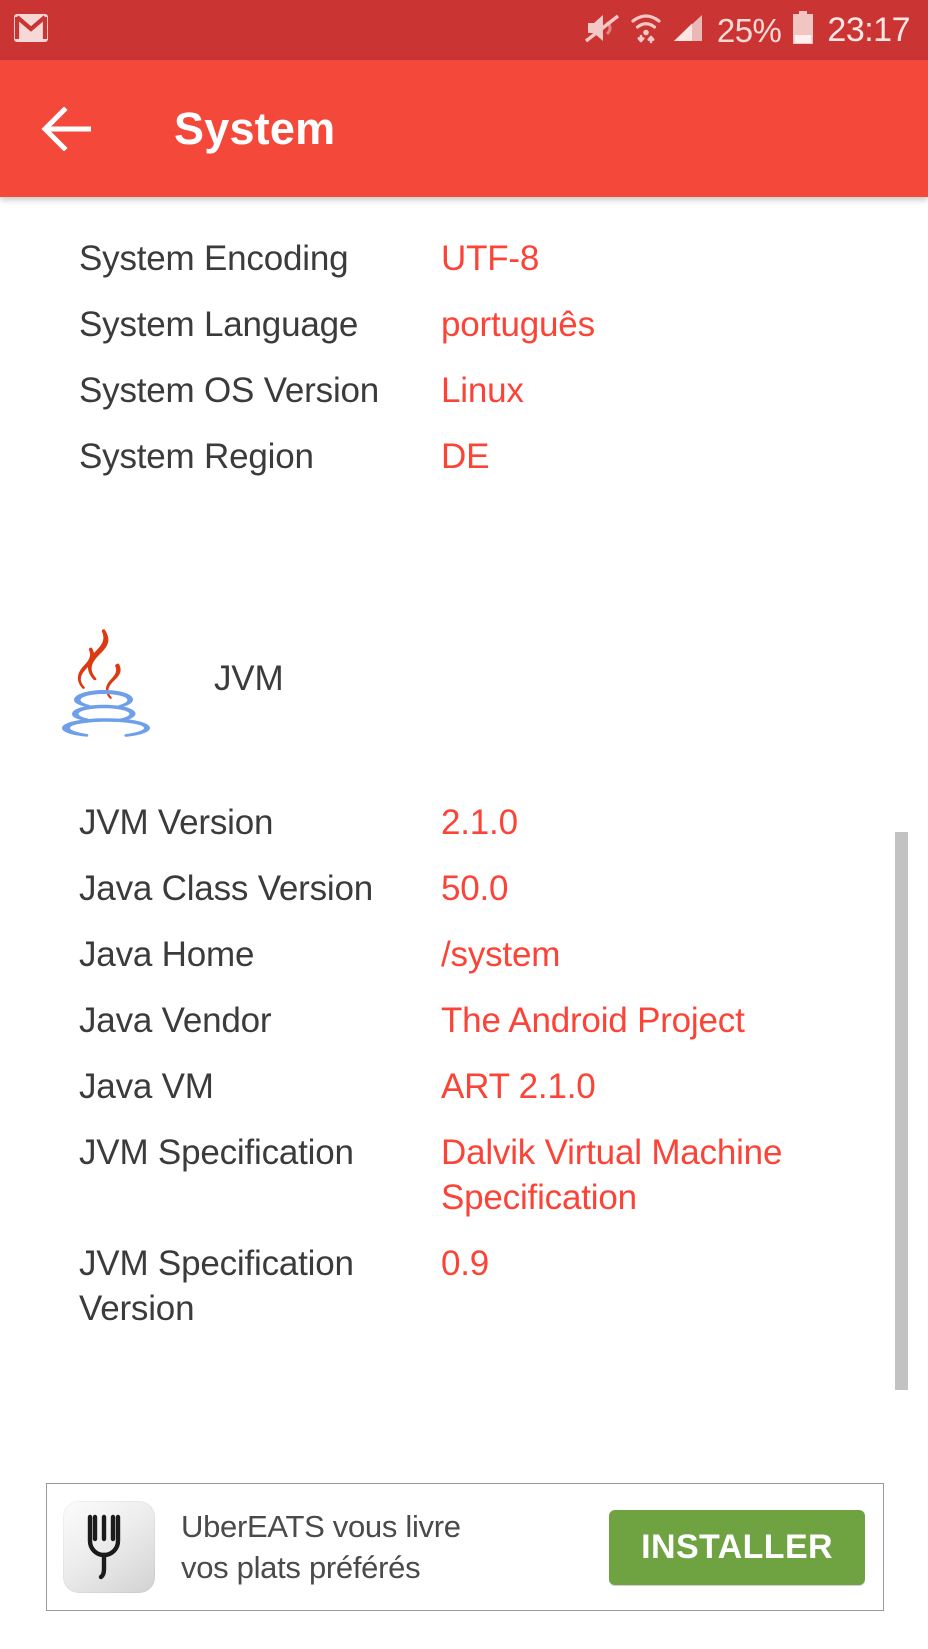  I want to click on java-logo-icon, so click(106, 683).